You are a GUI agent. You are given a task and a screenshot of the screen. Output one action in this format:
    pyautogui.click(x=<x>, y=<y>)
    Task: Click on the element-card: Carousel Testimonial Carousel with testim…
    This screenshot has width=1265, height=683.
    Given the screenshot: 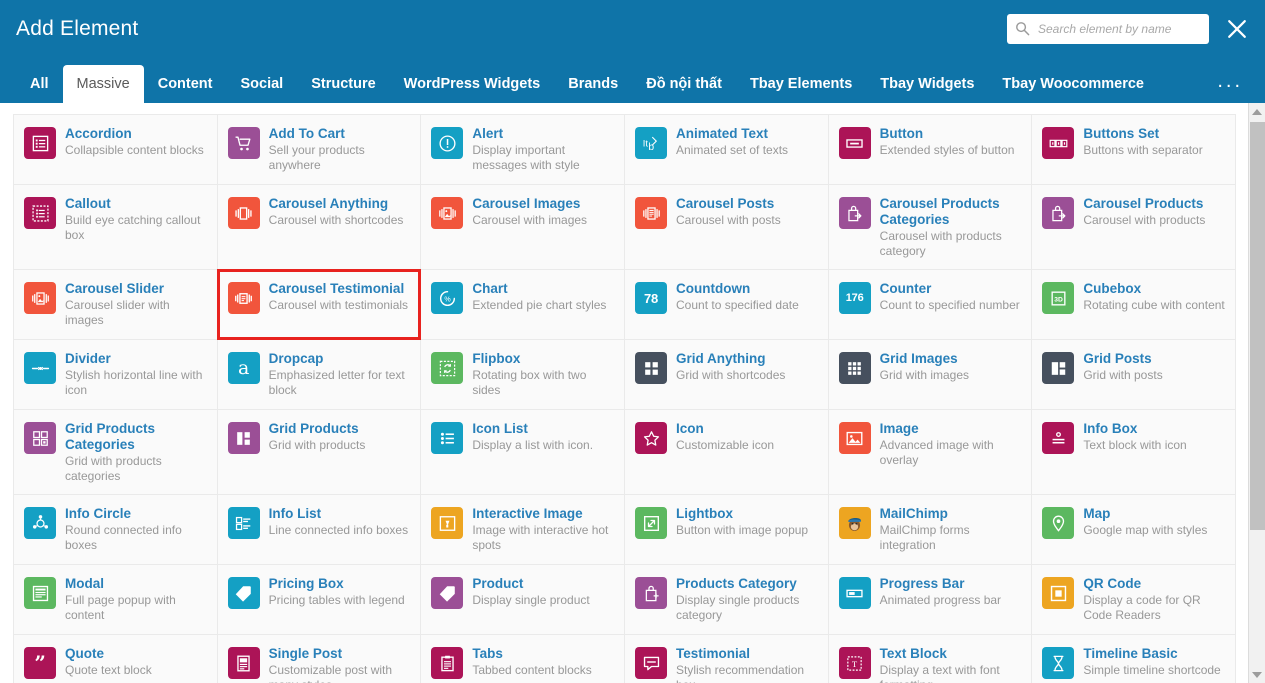 What is the action you would take?
    pyautogui.click(x=319, y=304)
    